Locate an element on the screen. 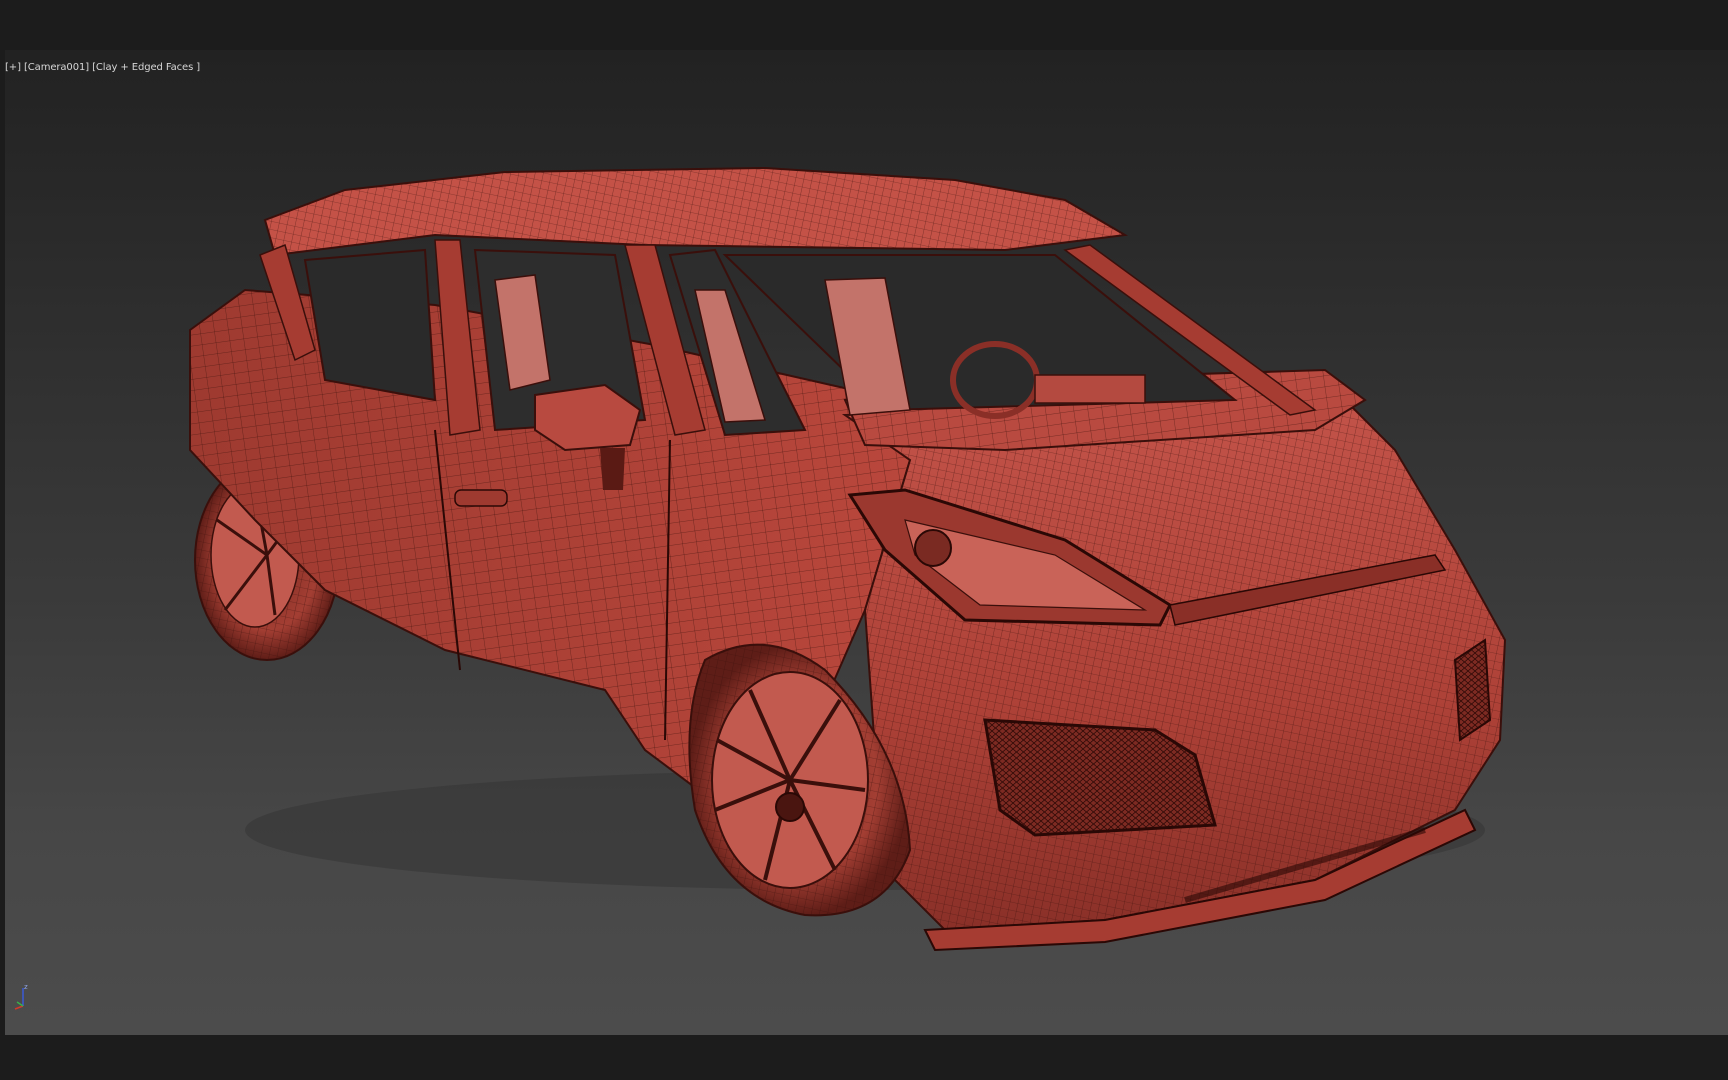 This screenshot has height=1080, width=1728. bottom-bar is located at coordinates (864, 1057).